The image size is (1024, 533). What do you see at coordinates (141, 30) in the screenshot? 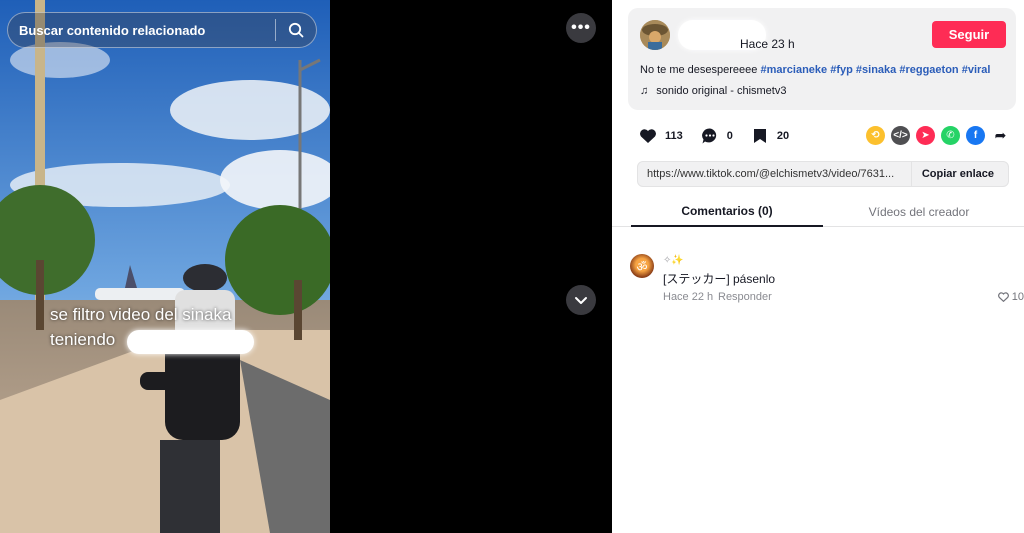
I see `search-input: Buscar contenido relacionado` at bounding box center [141, 30].